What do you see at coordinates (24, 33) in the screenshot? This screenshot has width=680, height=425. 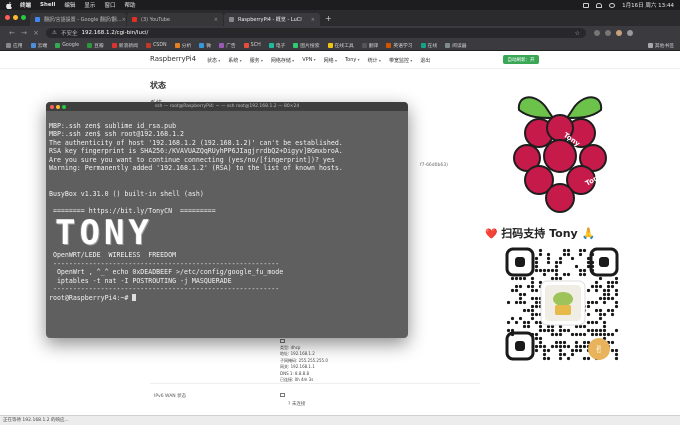 I see `forward-icon: →` at bounding box center [24, 33].